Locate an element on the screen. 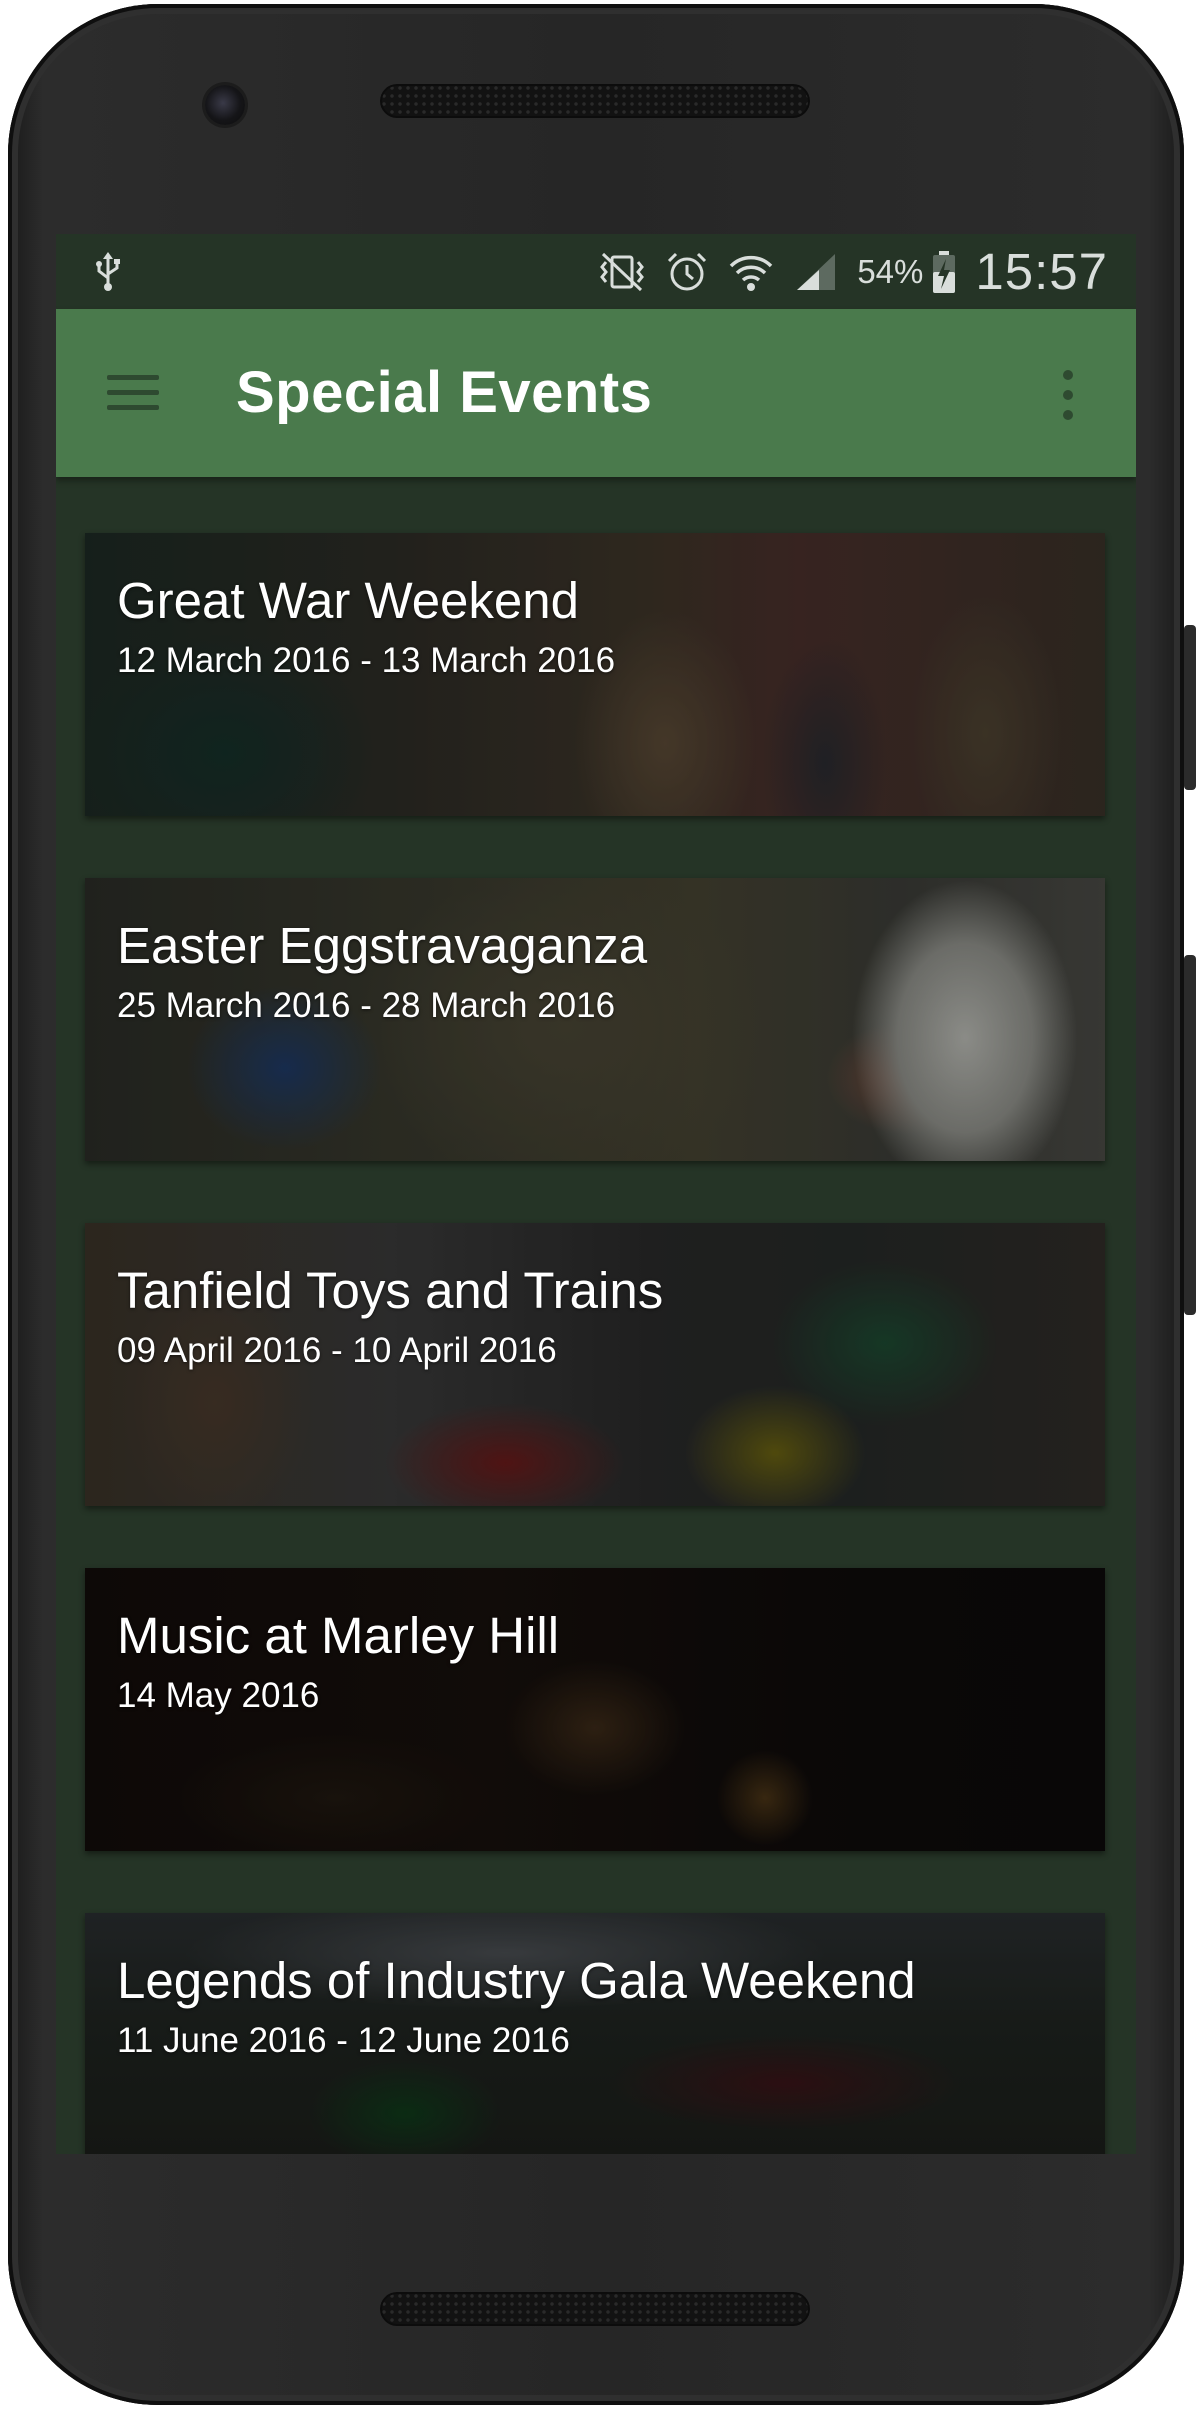 The height and width of the screenshot is (2409, 1198). battery-charging-icon is located at coordinates (944, 272).